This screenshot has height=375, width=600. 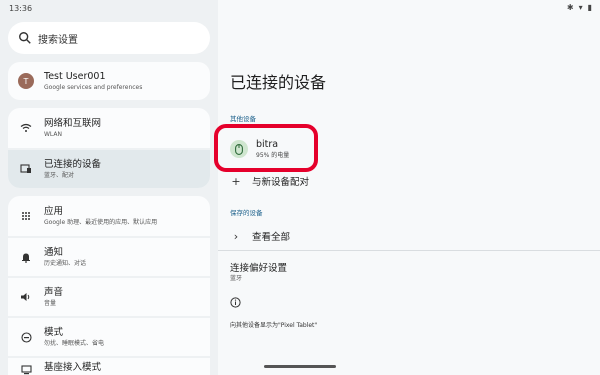 I want to click on device-visible-note: 向其他设备显示为"Pixel Tablet", so click(x=274, y=325).